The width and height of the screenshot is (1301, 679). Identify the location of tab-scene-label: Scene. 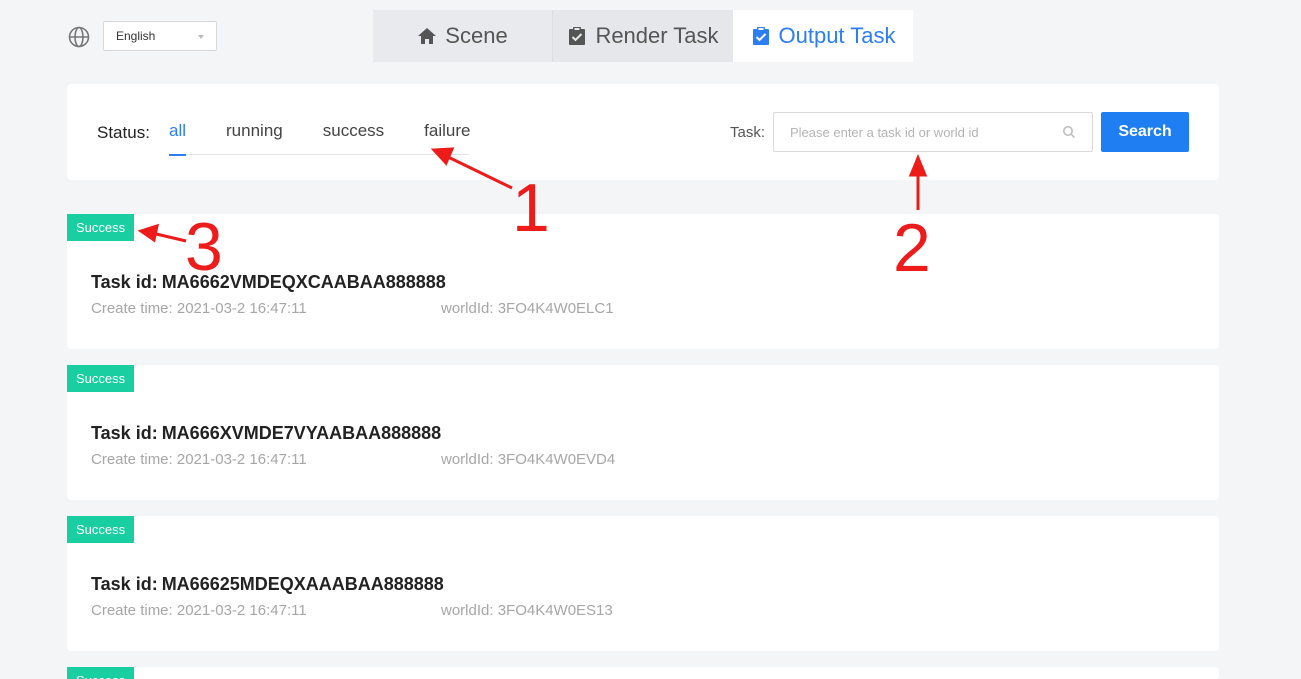
(476, 35).